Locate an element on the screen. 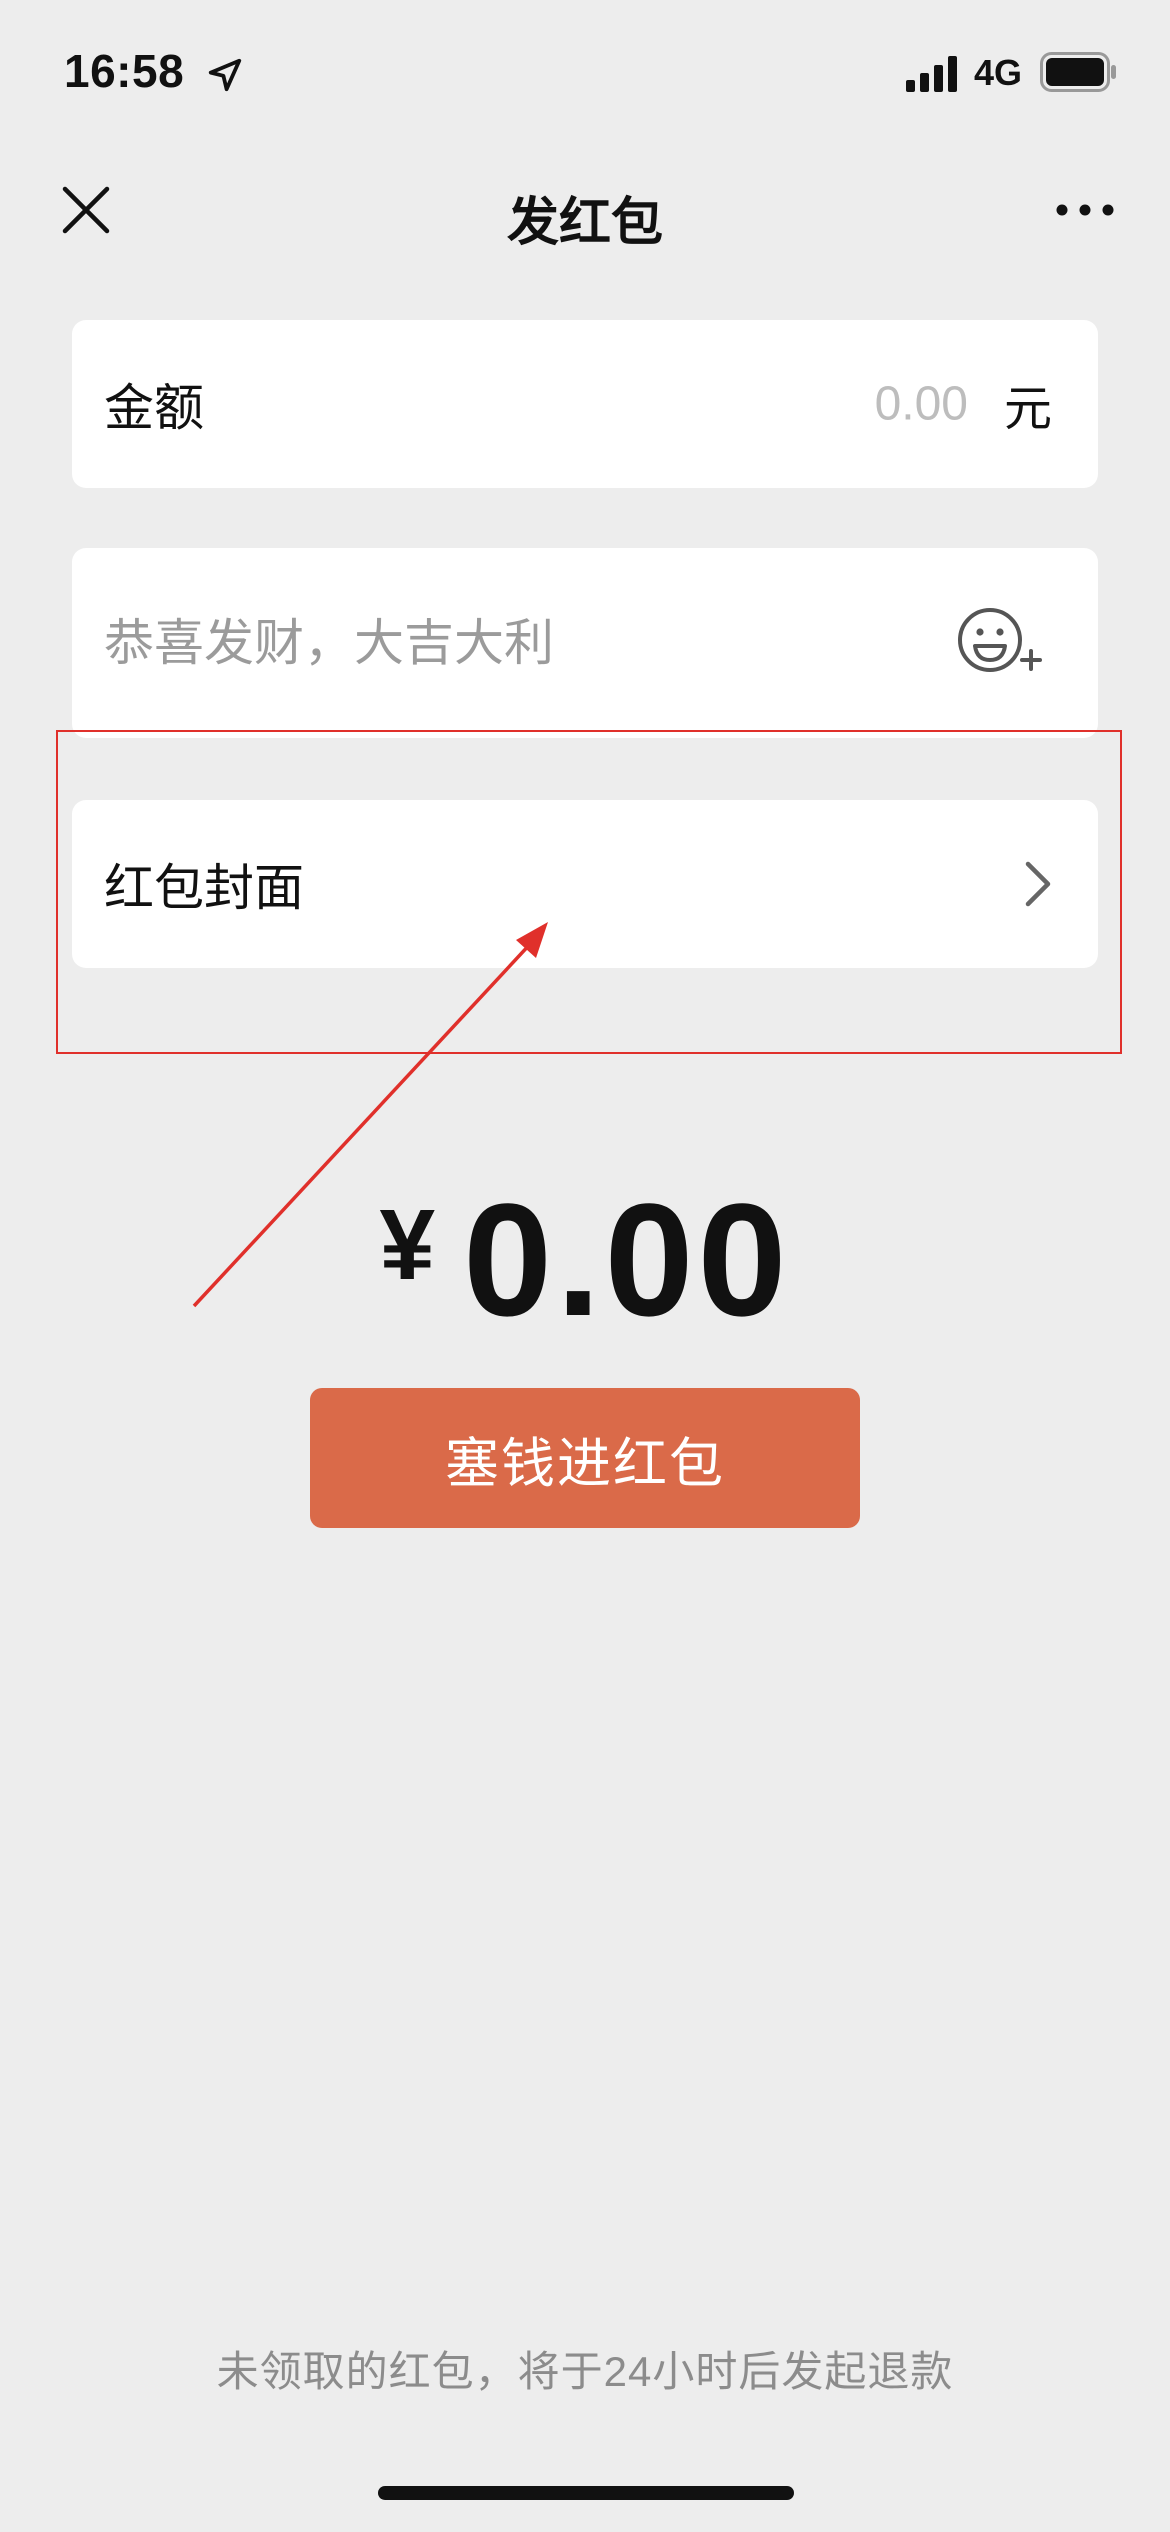  emoji-add-icon is located at coordinates (998, 643).